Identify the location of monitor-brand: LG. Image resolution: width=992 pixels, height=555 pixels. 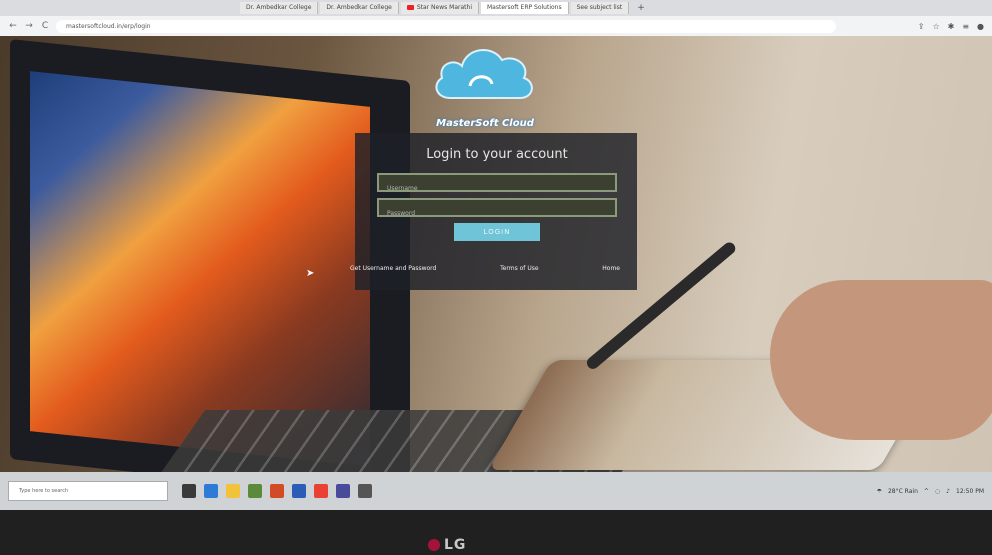
(455, 545).